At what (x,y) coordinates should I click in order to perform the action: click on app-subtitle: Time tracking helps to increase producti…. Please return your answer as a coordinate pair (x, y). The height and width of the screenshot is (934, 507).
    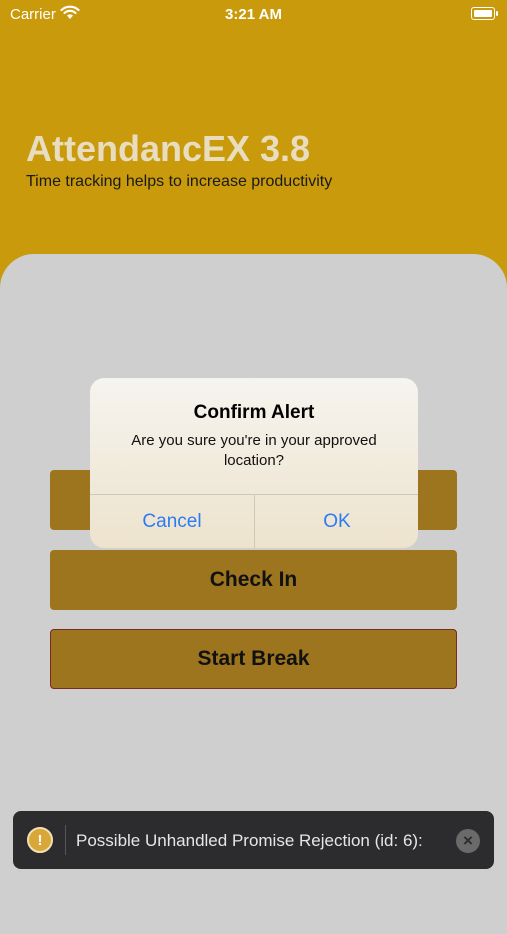
    Looking at the image, I should click on (179, 181).